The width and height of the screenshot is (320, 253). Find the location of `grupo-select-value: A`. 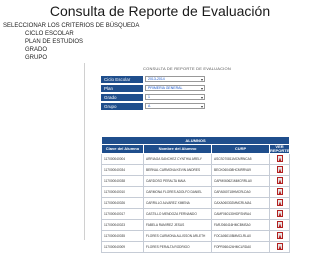

grupo-select-value: A is located at coordinates (149, 106).